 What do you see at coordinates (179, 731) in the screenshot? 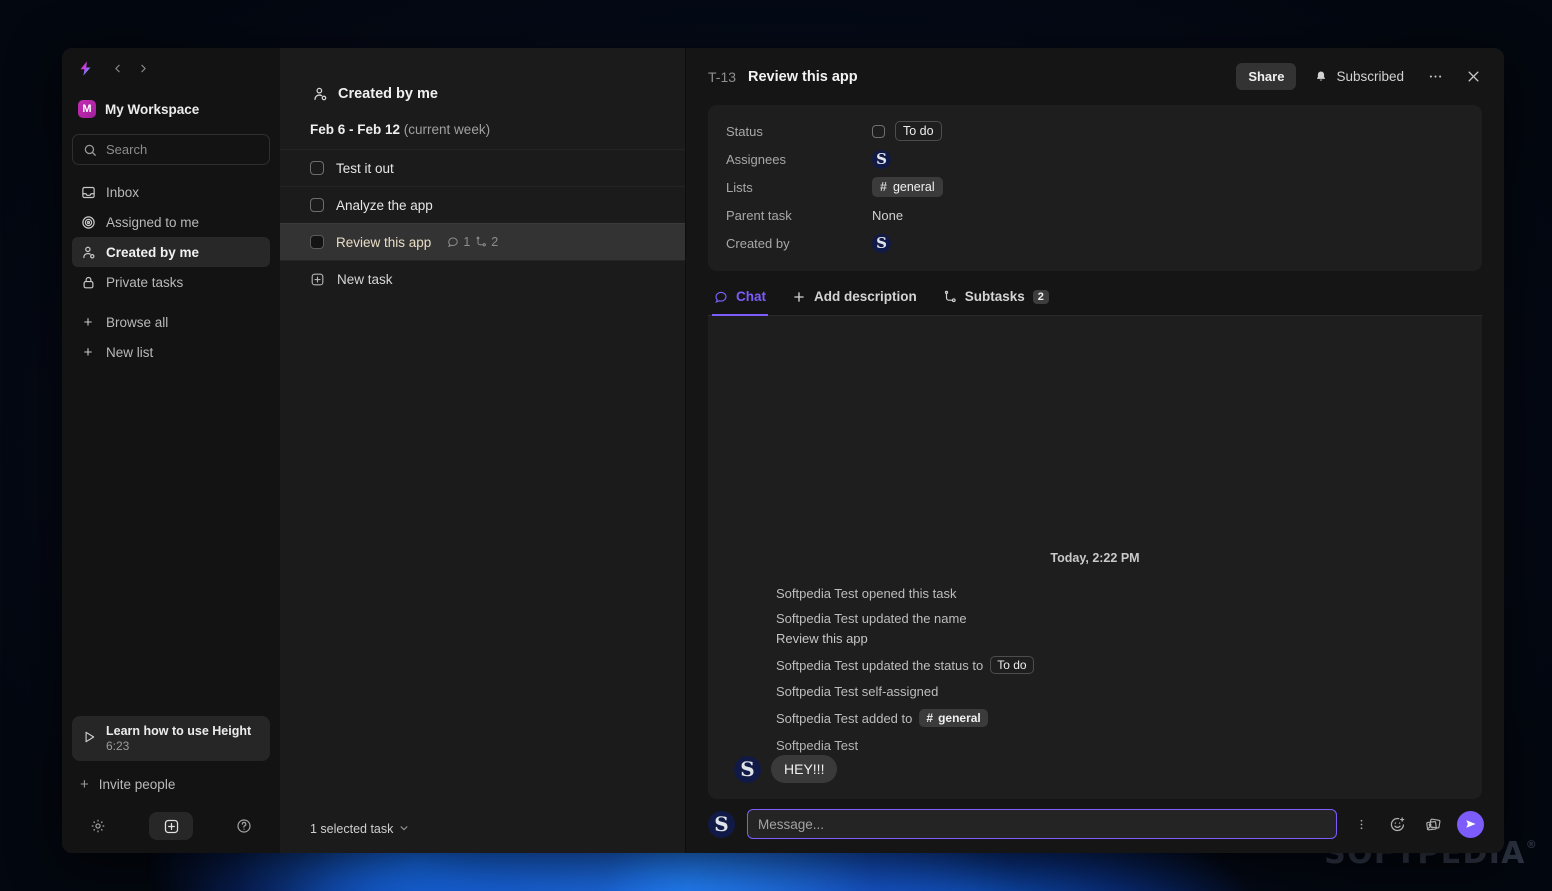
I see `learn-card-title: Learn how to use Height` at bounding box center [179, 731].